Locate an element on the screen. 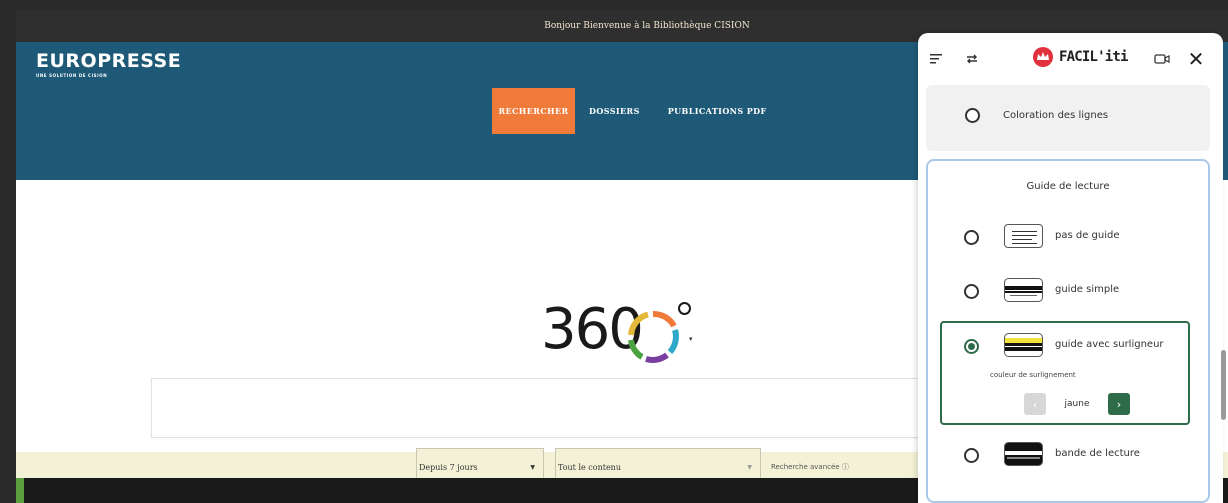 The image size is (1228, 503). highlight-guide-icon is located at coordinates (1023, 345).